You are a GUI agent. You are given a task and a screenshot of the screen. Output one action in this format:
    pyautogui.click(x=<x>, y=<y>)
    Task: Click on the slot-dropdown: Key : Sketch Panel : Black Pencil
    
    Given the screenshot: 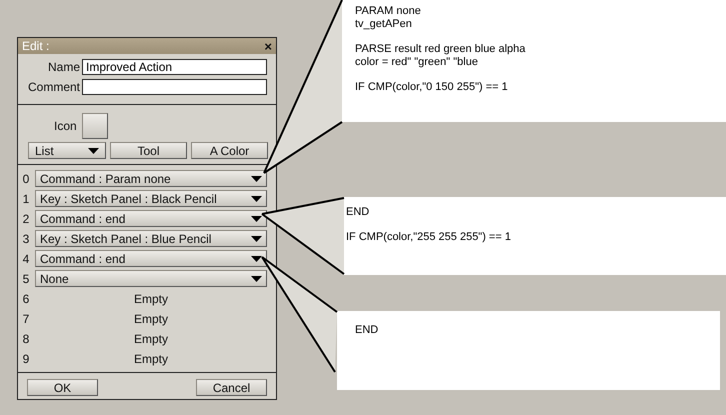 What is the action you would take?
    pyautogui.click(x=151, y=198)
    